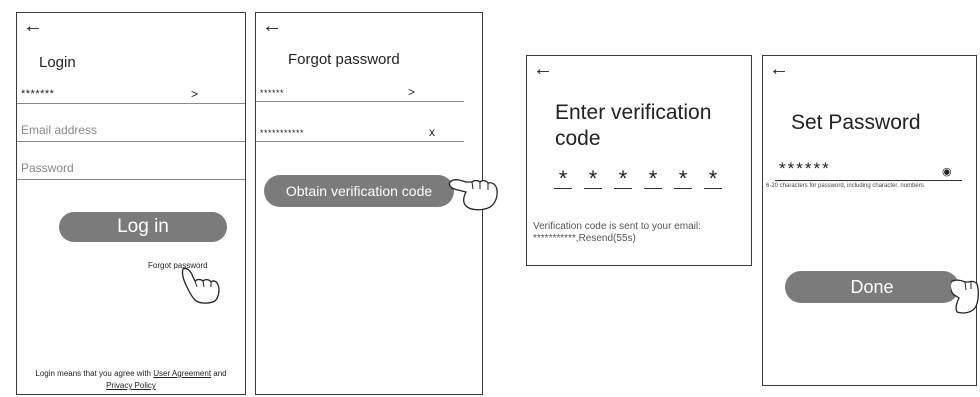 Image resolution: width=980 pixels, height=397 pixels. What do you see at coordinates (633, 112) in the screenshot?
I see `title-line-1: Enter verification` at bounding box center [633, 112].